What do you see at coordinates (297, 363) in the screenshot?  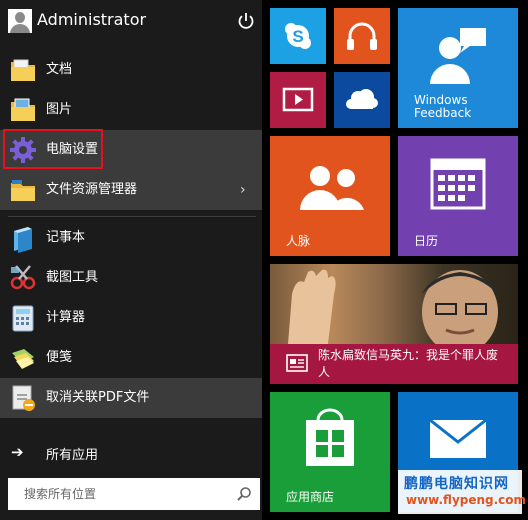 I see `news-icon` at bounding box center [297, 363].